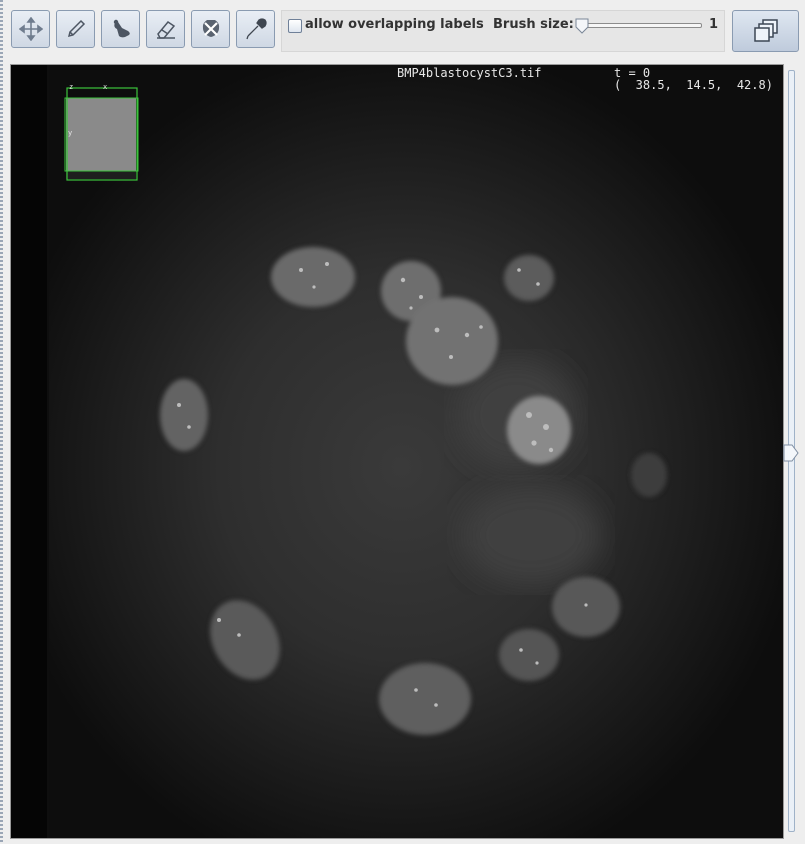  Describe the element at coordinates (295, 26) in the screenshot. I see `allow-overlapping-checkbox` at that location.